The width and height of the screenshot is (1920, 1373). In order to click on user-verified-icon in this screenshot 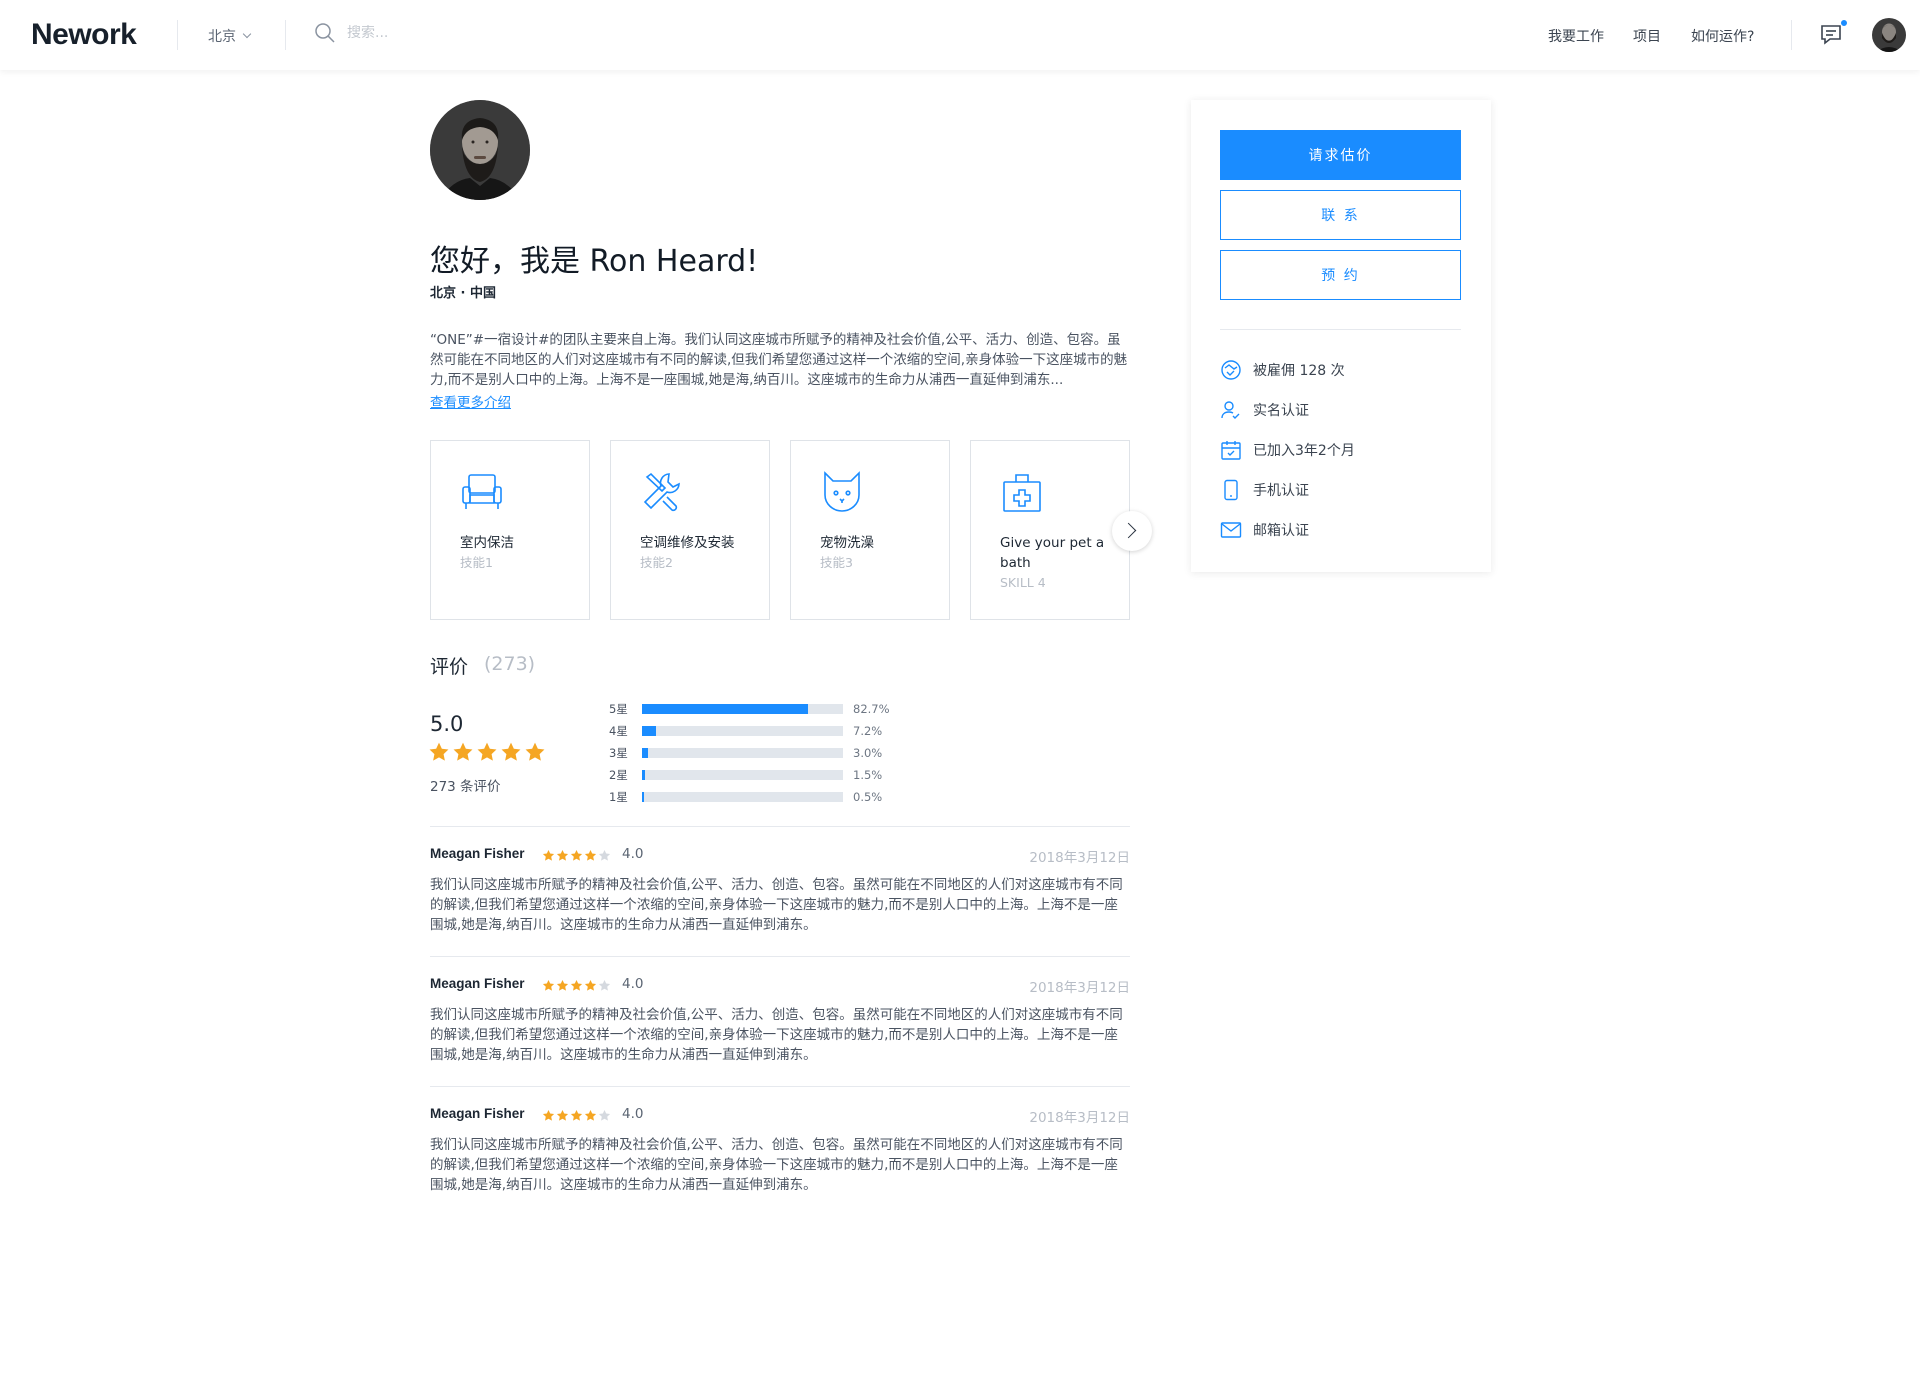, I will do `click(1230, 410)`.